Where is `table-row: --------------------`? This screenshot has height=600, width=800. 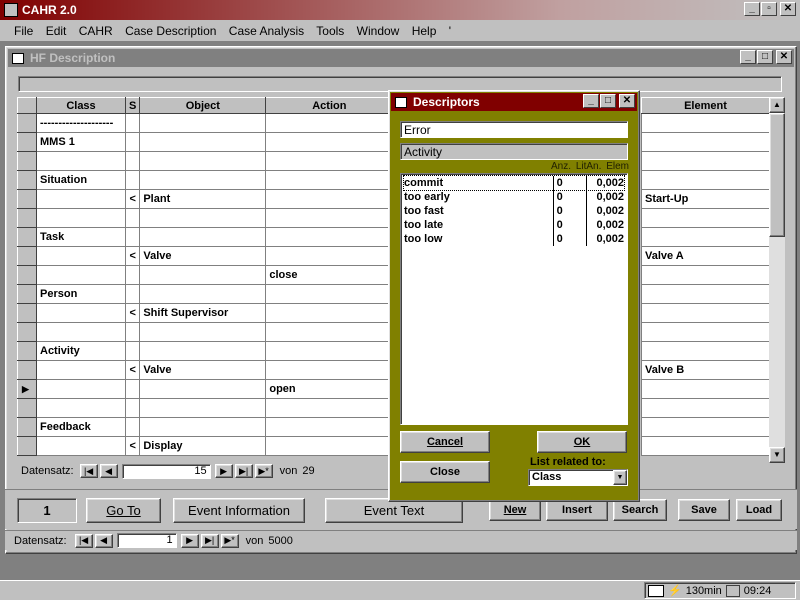 table-row: -------------------- is located at coordinates (205, 123).